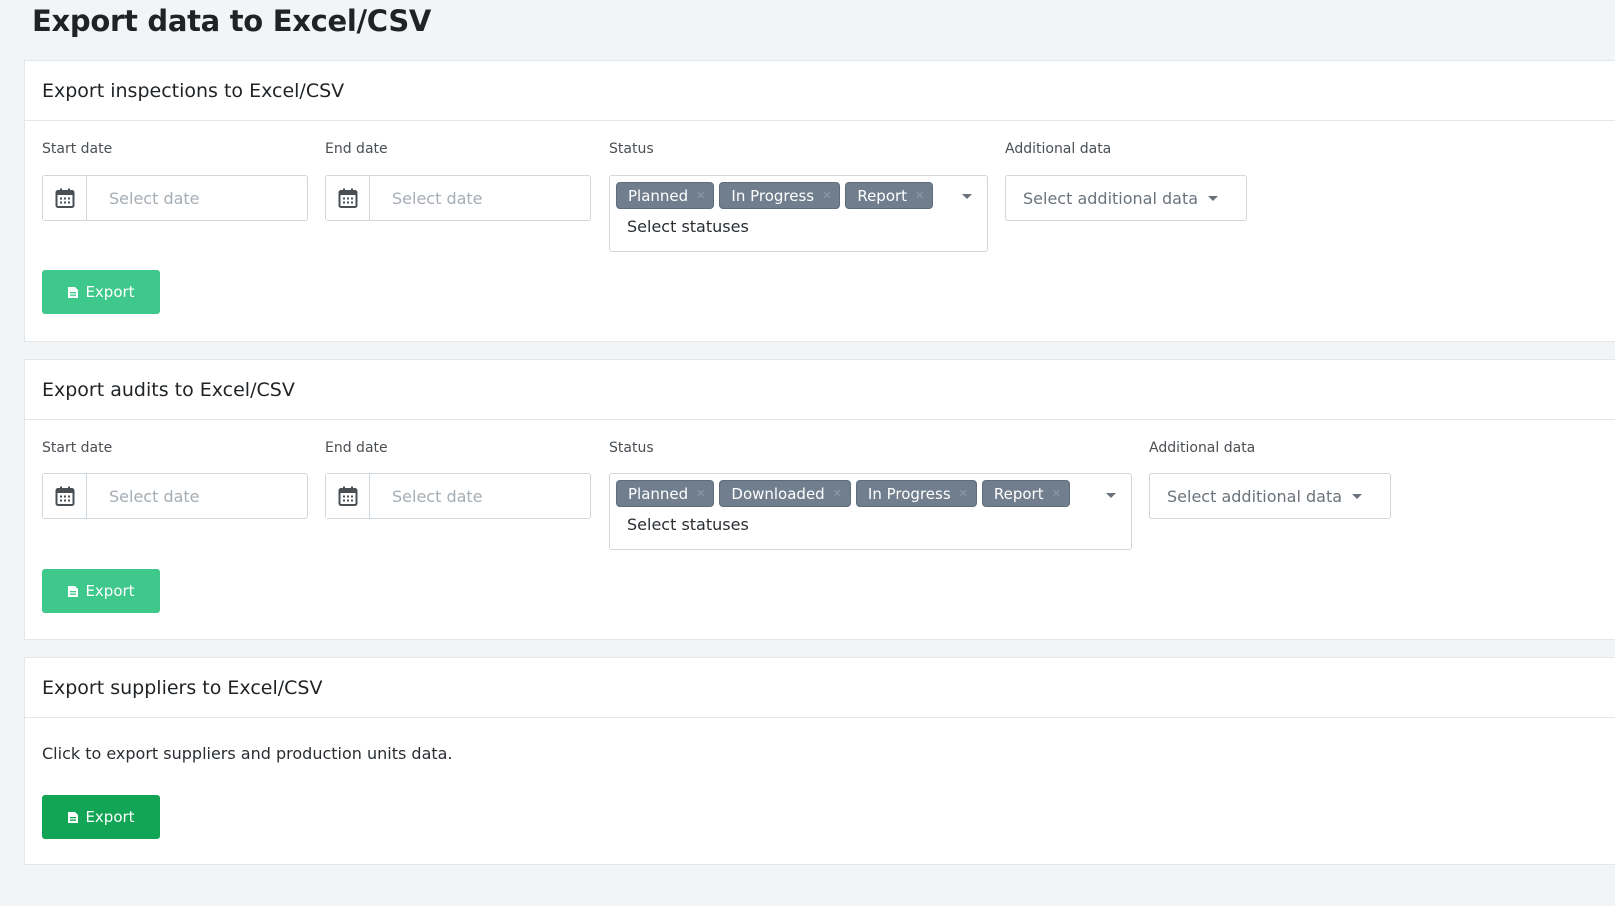 Image resolution: width=1615 pixels, height=906 pixels. I want to click on inspections-start-date-input: Select date, so click(175, 198).